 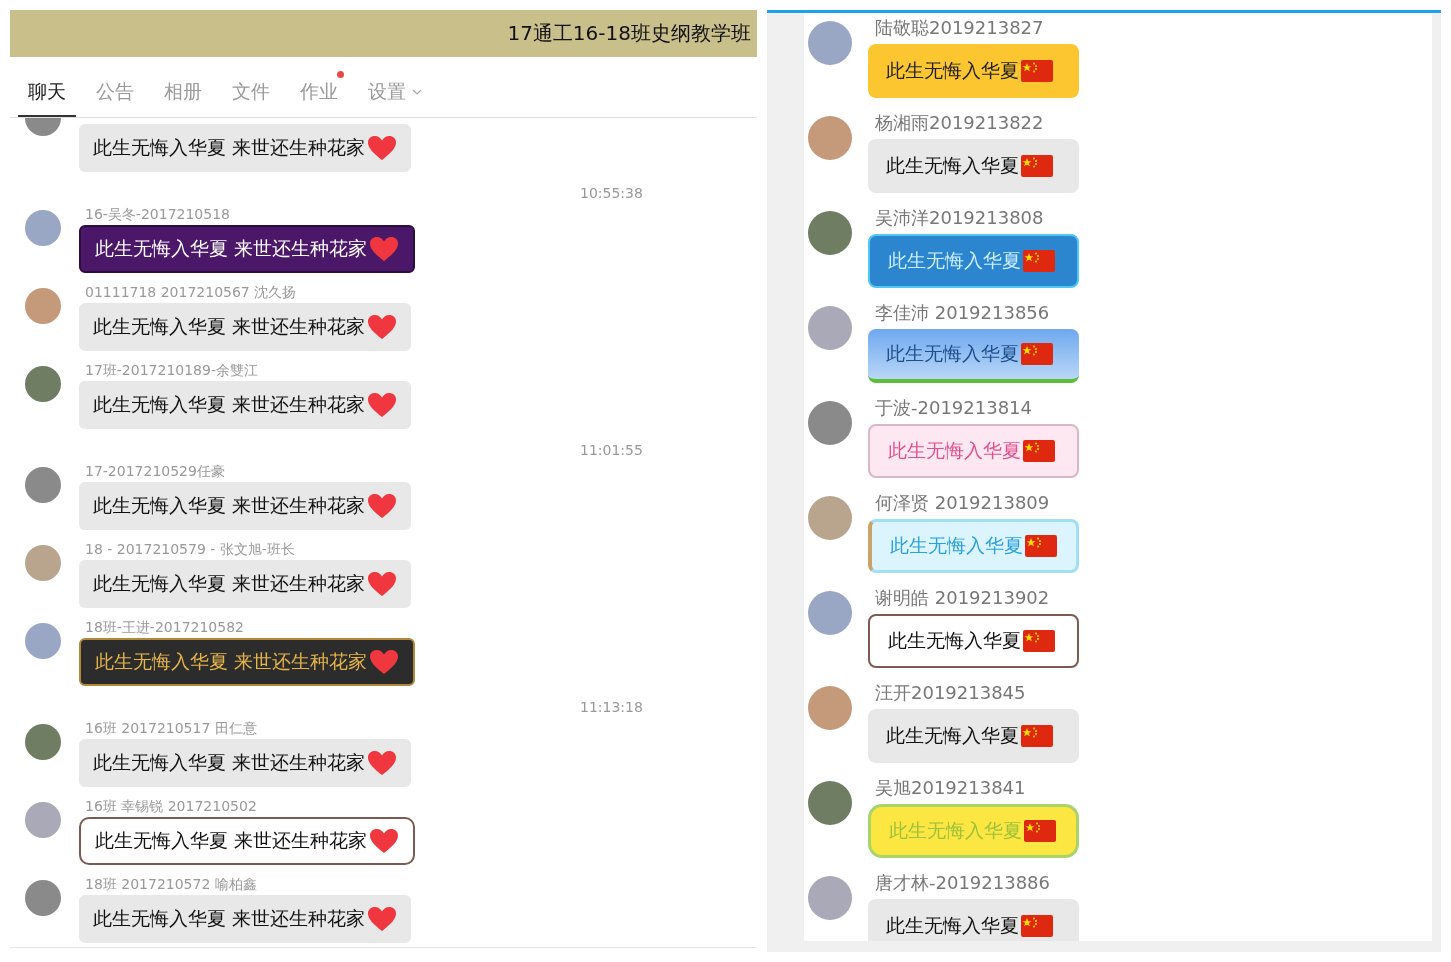 I want to click on sender-name: 16班 2017210517 田仁意, so click(x=171, y=728).